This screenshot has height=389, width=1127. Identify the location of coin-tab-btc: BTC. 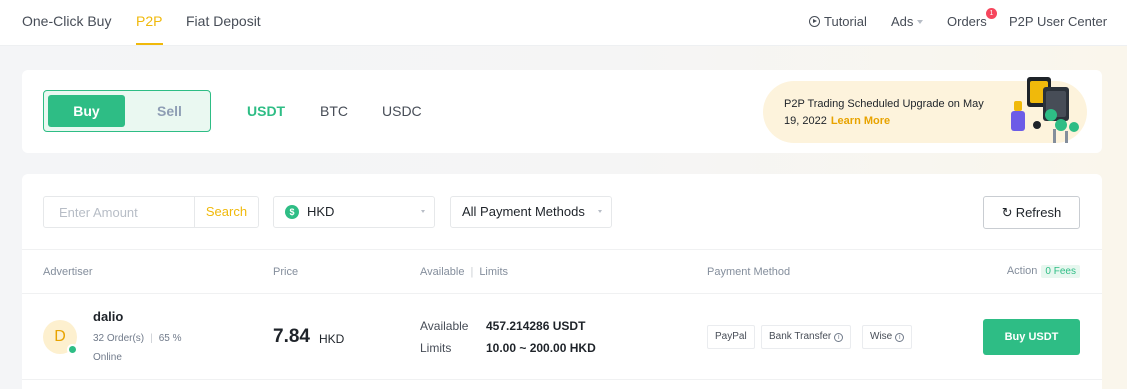
(334, 111).